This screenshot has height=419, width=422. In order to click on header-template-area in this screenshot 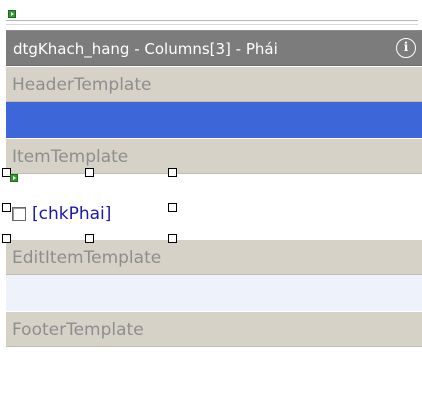, I will do `click(214, 120)`.